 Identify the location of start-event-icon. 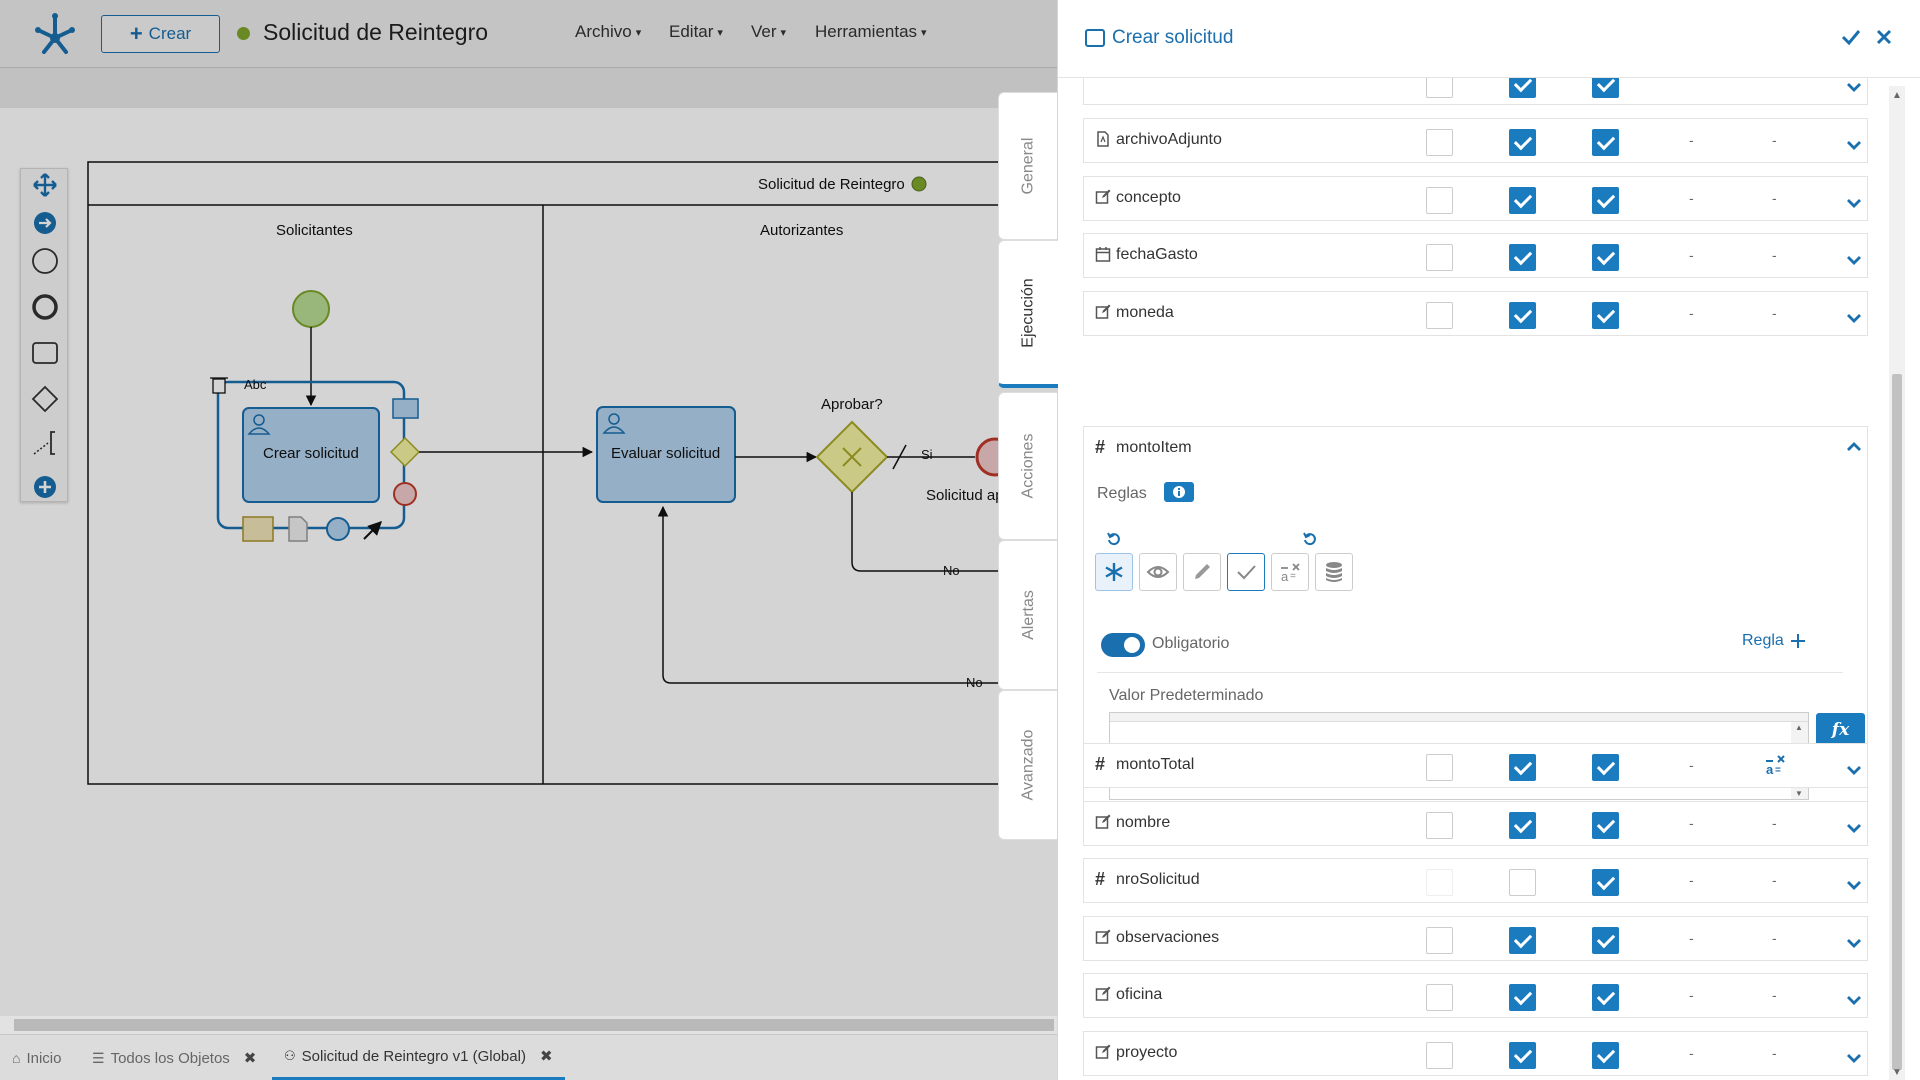
(45, 261).